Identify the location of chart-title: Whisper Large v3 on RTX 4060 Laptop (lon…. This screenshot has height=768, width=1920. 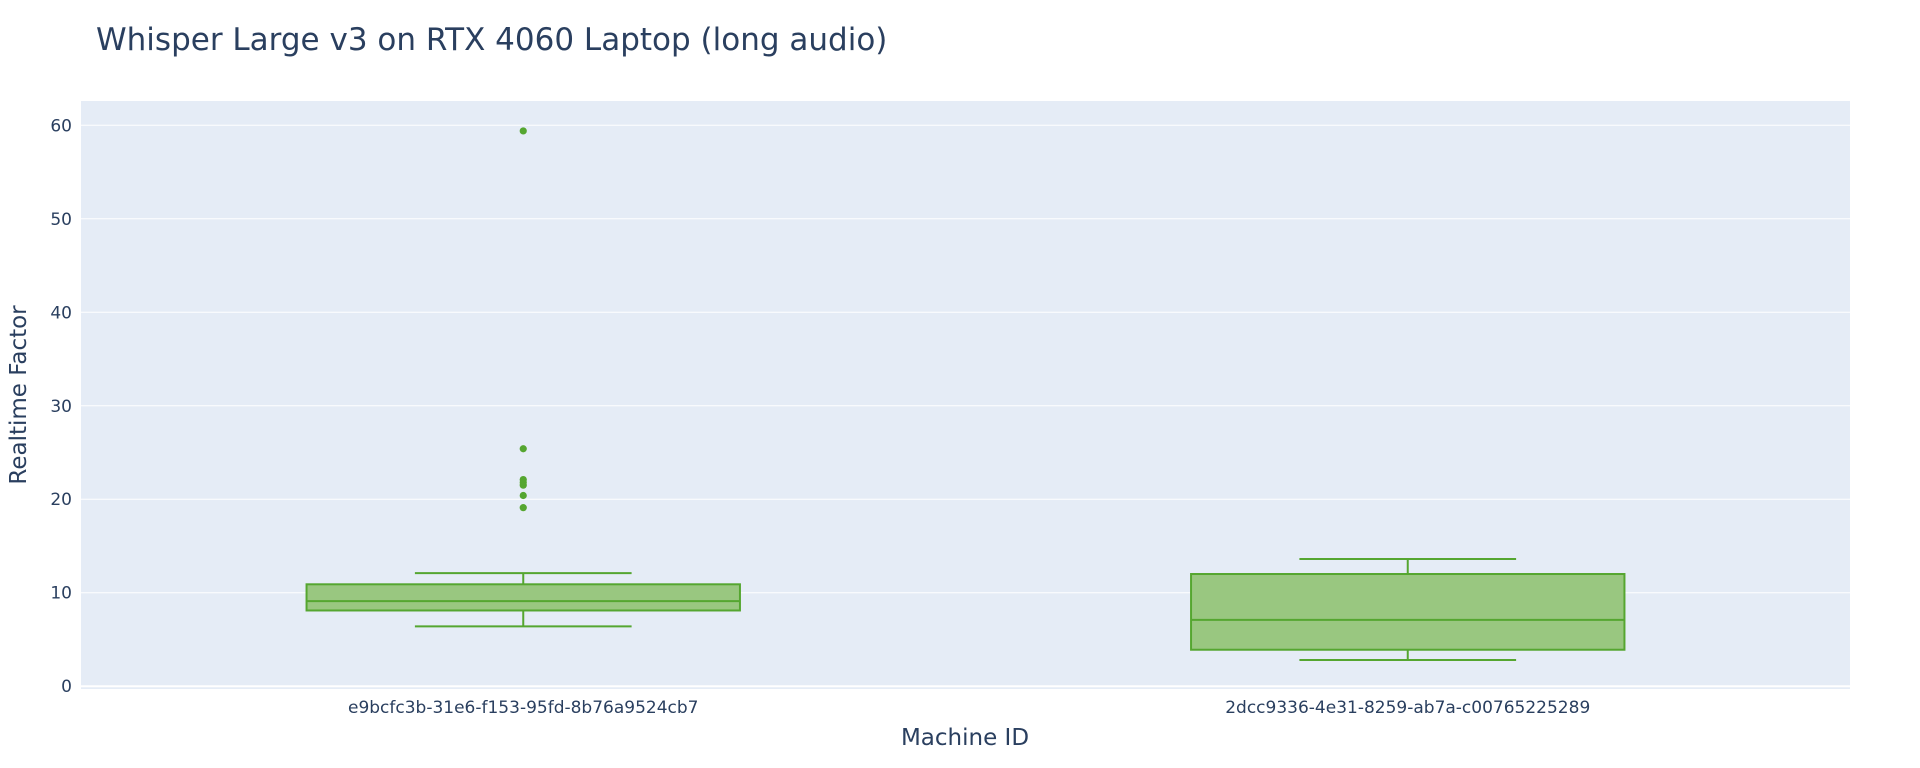
(491, 40).